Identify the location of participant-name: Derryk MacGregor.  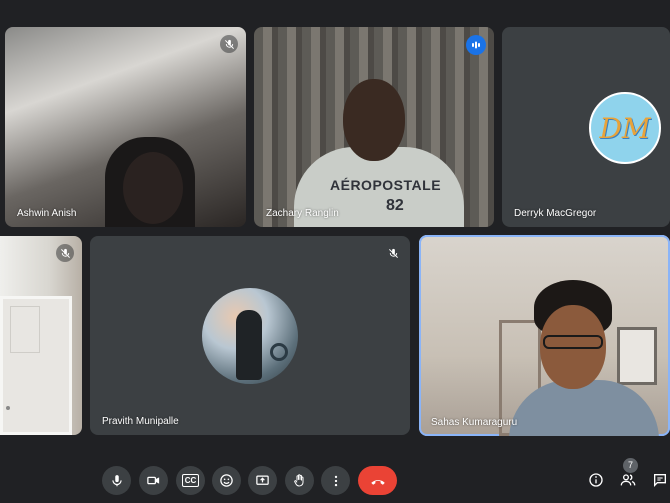
(555, 213).